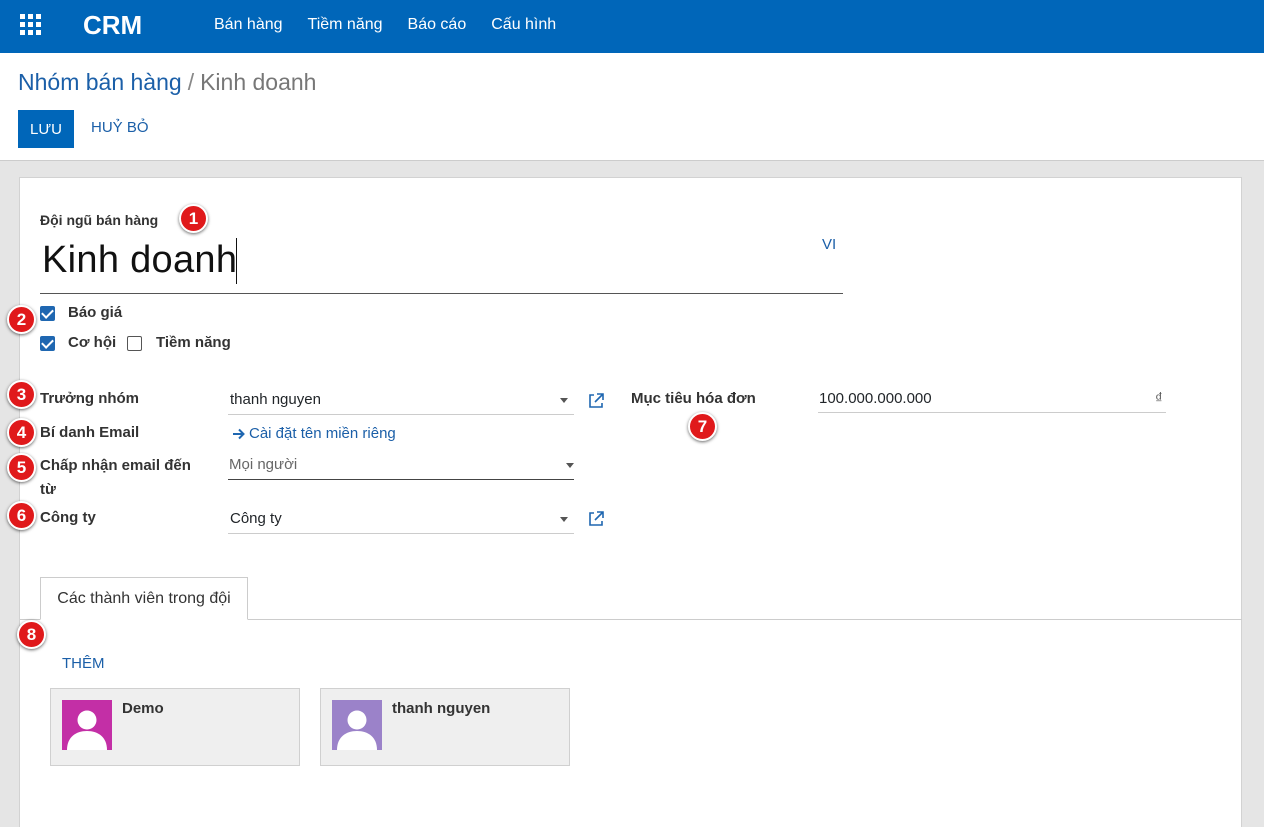 This screenshot has height=827, width=1264. What do you see at coordinates (275, 399) in the screenshot?
I see `team-leader-select: thanh nguyen` at bounding box center [275, 399].